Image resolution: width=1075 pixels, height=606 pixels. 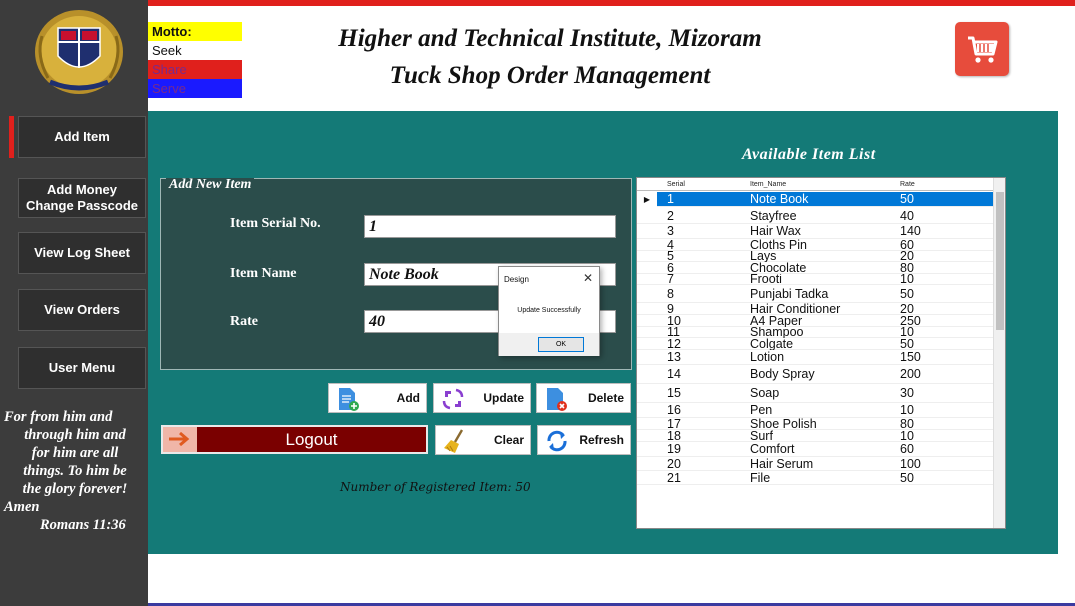 What do you see at coordinates (778, 268) in the screenshot?
I see `cell-item-name: Chocolate` at bounding box center [778, 268].